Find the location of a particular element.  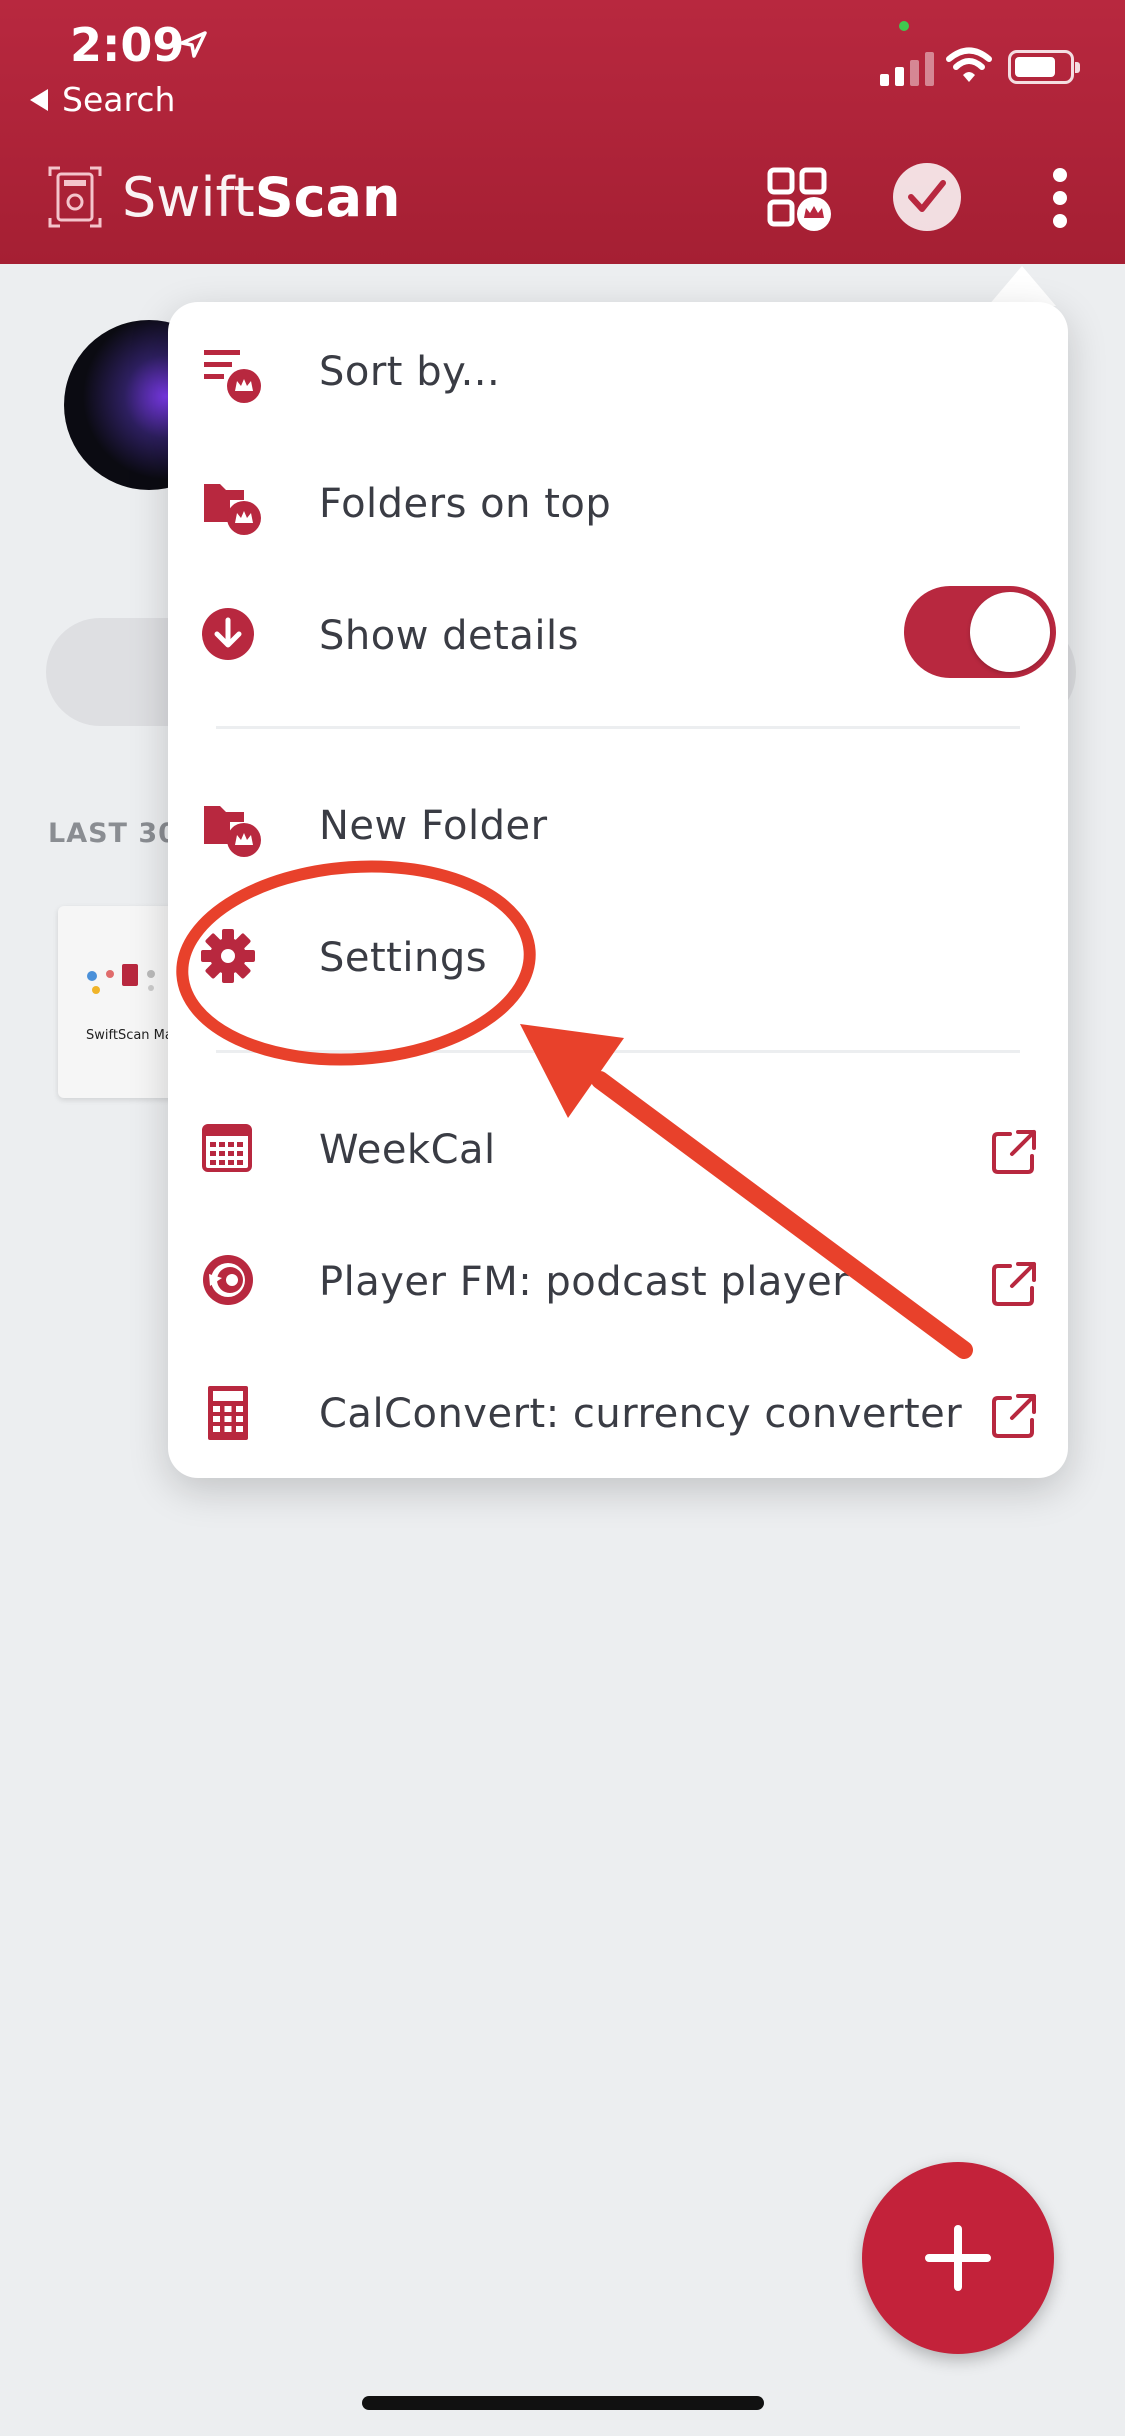

menu-item-calconvert: CalConvert: currency converter is located at coordinates (618, 1414).